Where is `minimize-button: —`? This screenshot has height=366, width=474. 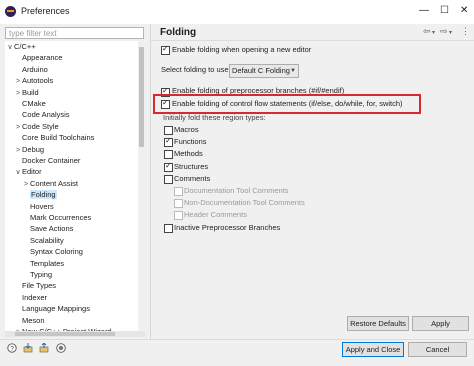 minimize-button: — is located at coordinates (424, 10).